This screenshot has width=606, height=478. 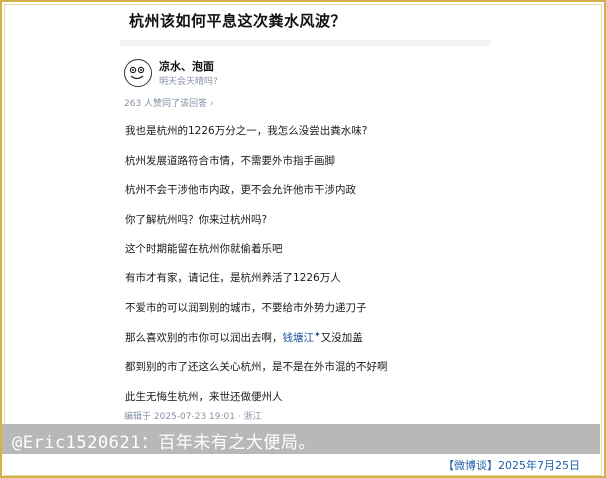 I want to click on answer-line: 此生无悔生杭州，来世还做便州人, so click(x=204, y=397).